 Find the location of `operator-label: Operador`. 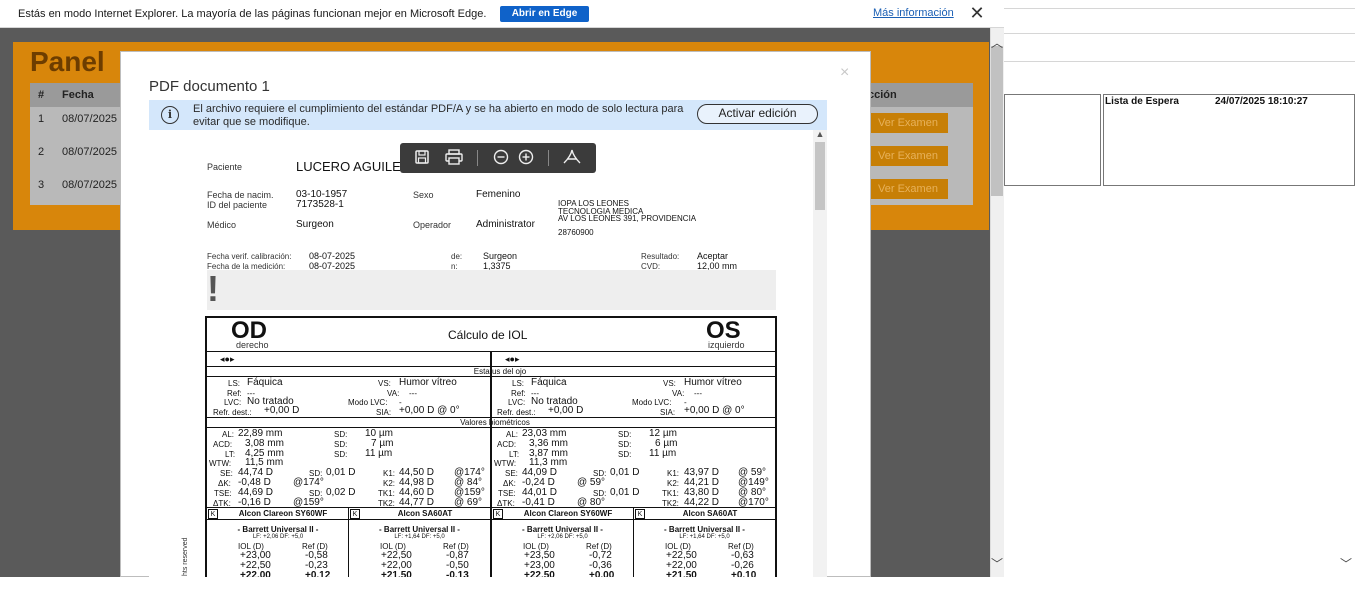

operator-label: Operador is located at coordinates (432, 225).